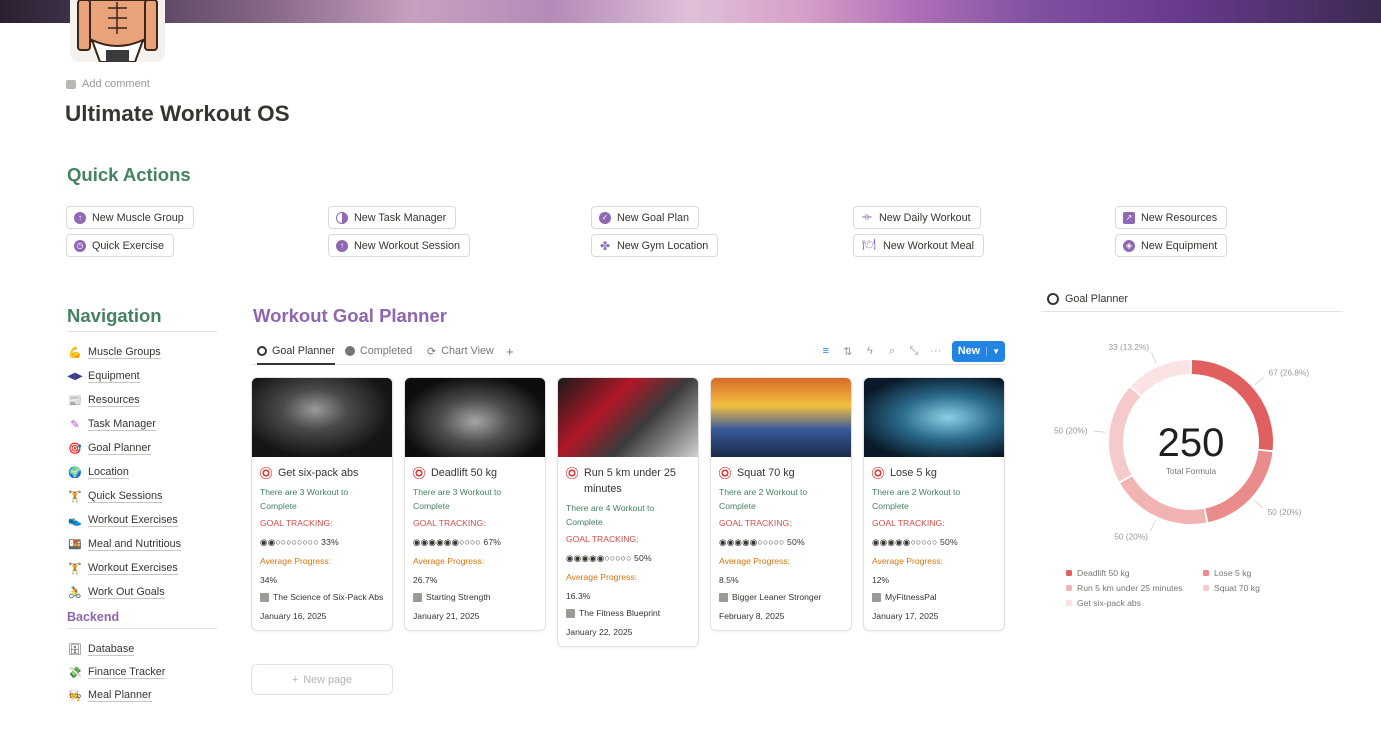 This screenshot has height=745, width=1381. I want to click on expand-icon: ⤡, so click(914, 351).